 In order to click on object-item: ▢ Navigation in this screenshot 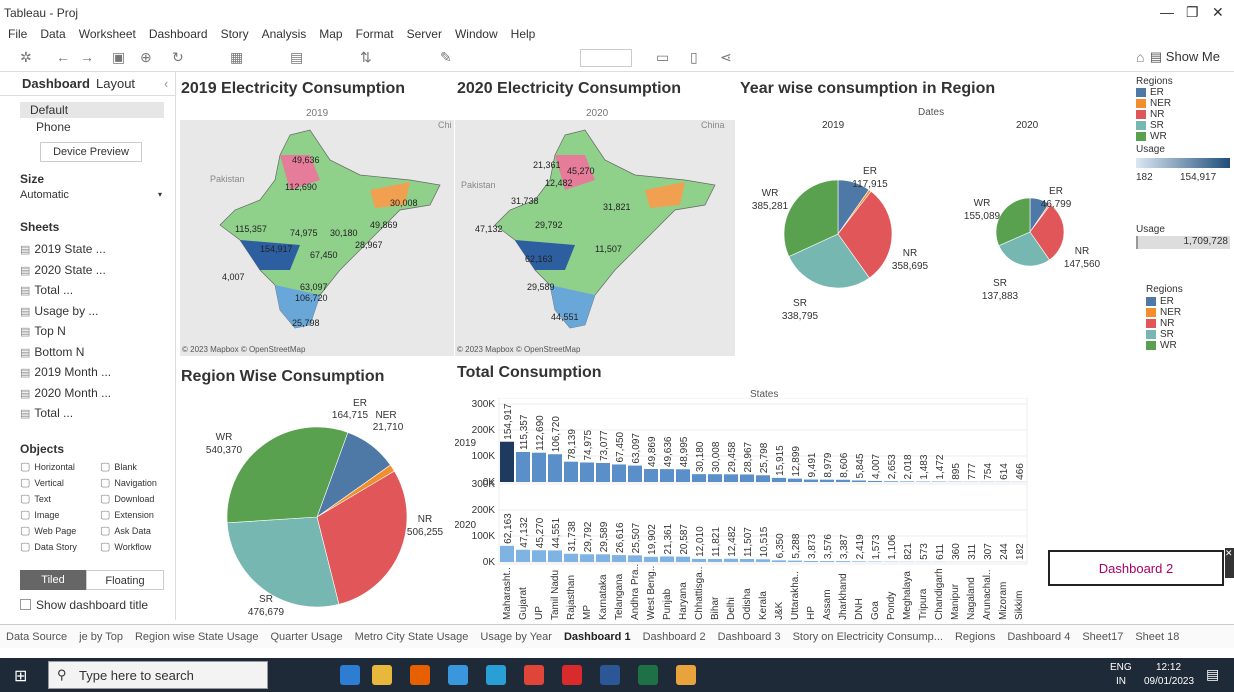, I will do `click(128, 482)`.